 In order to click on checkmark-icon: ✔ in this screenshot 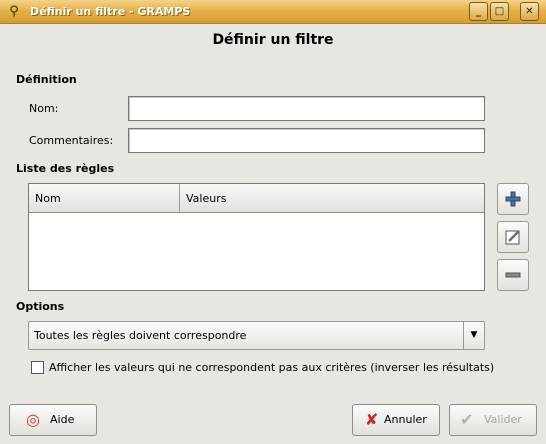, I will do `click(467, 419)`.